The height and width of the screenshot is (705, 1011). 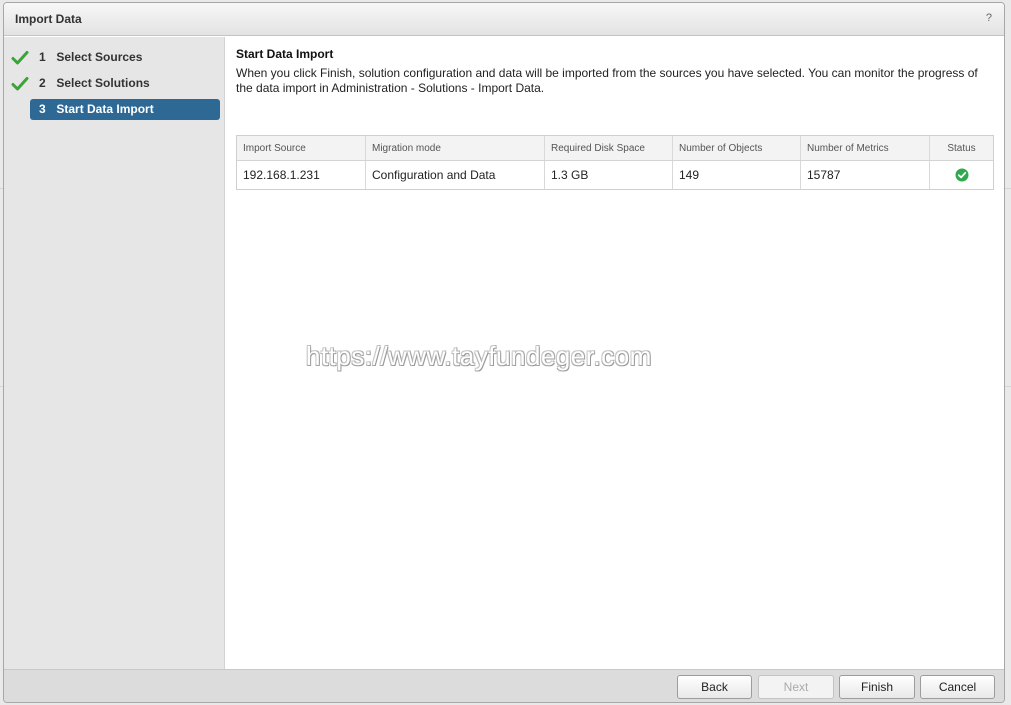 I want to click on wizard-step-select-solutions: 2 Select Solutions, so click(x=125, y=83).